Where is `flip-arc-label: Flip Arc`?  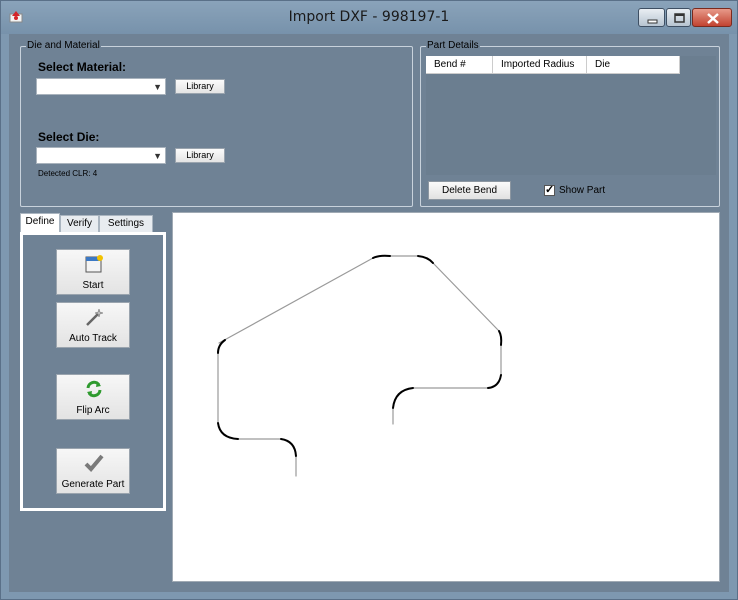
flip-arc-label: Flip Arc is located at coordinates (93, 410).